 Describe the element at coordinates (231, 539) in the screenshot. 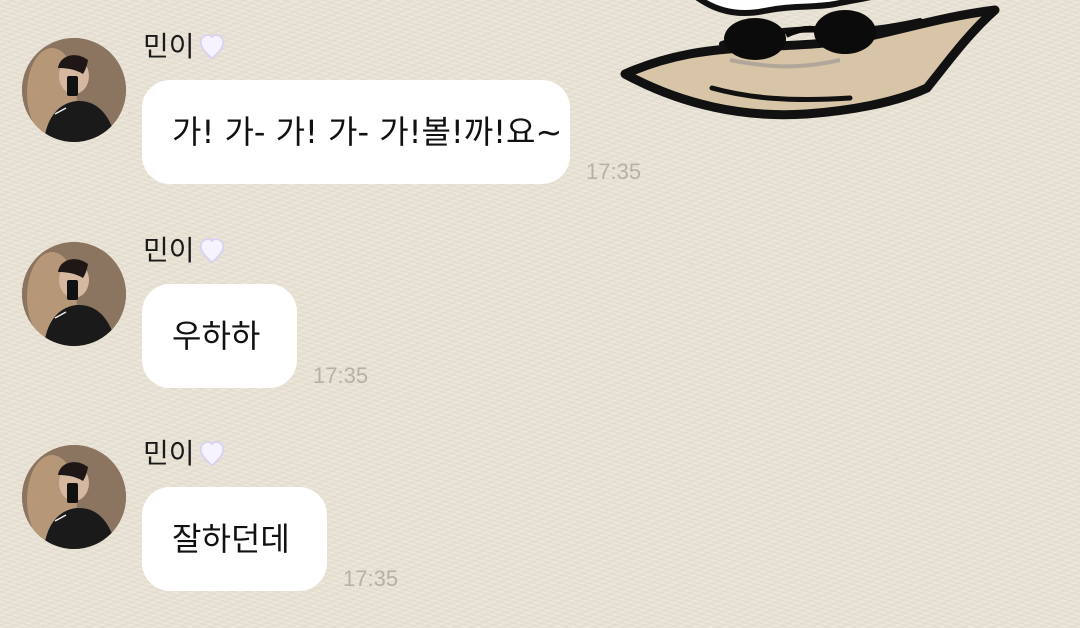

I see `message-text: 잘하던데` at that location.